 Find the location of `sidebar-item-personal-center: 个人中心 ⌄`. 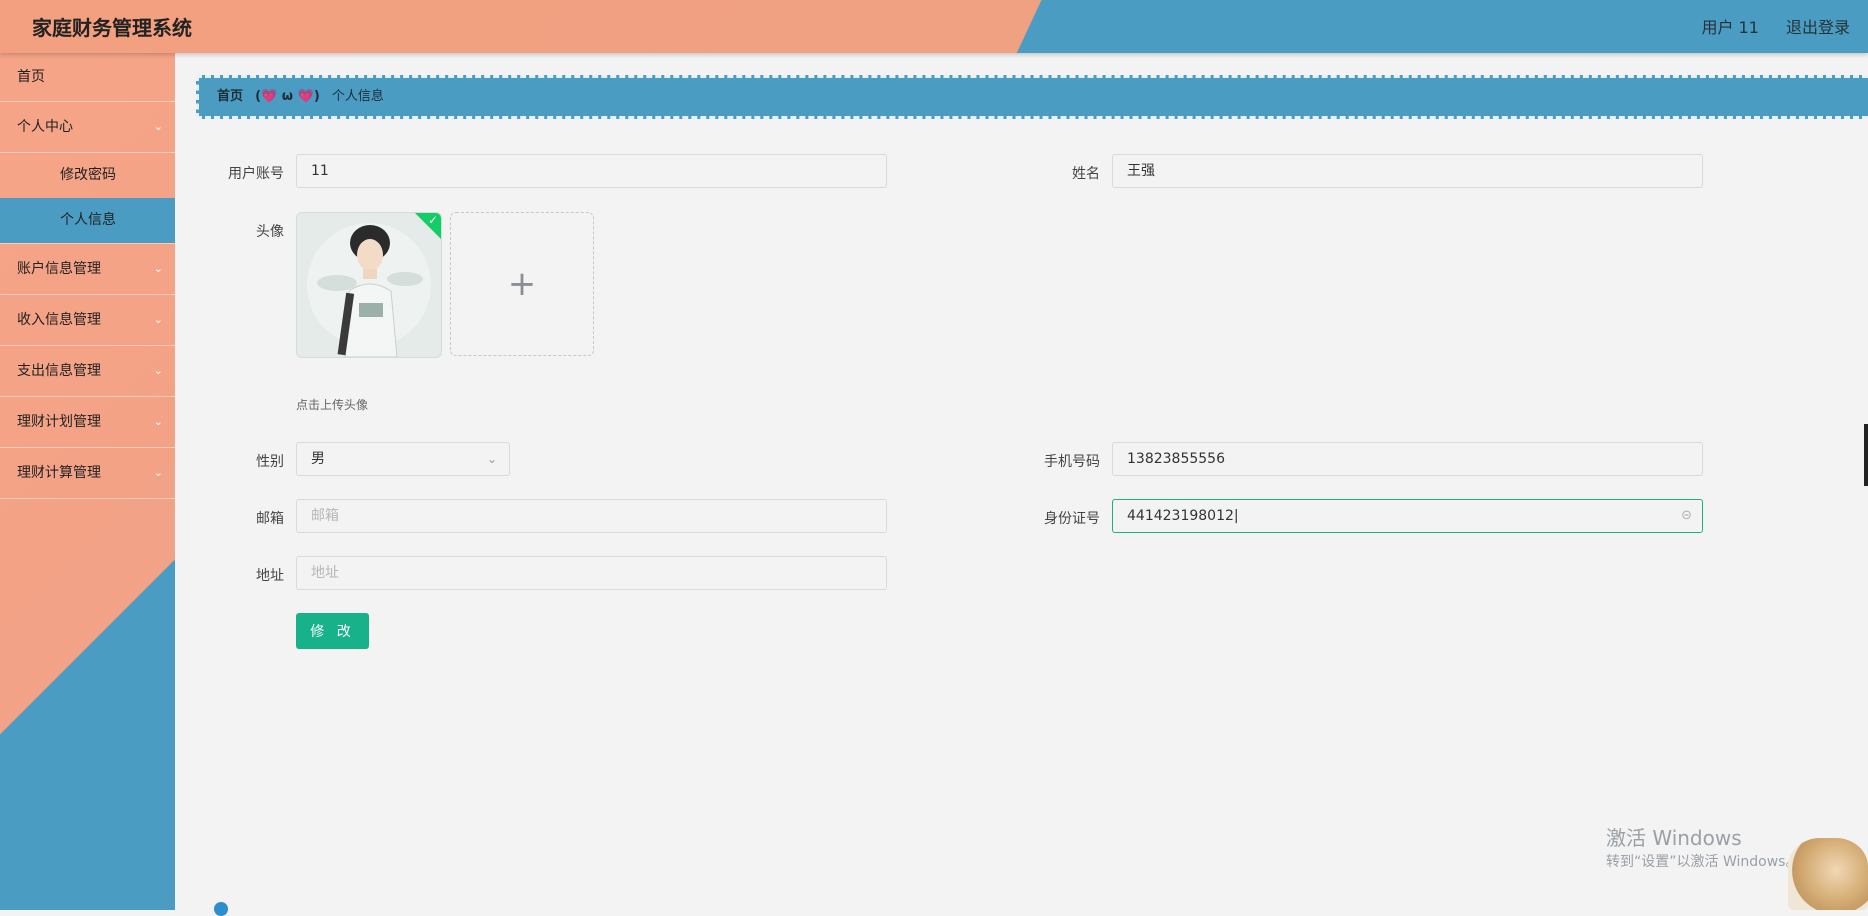

sidebar-item-personal-center: 个人中心 ⌄ is located at coordinates (87, 127).